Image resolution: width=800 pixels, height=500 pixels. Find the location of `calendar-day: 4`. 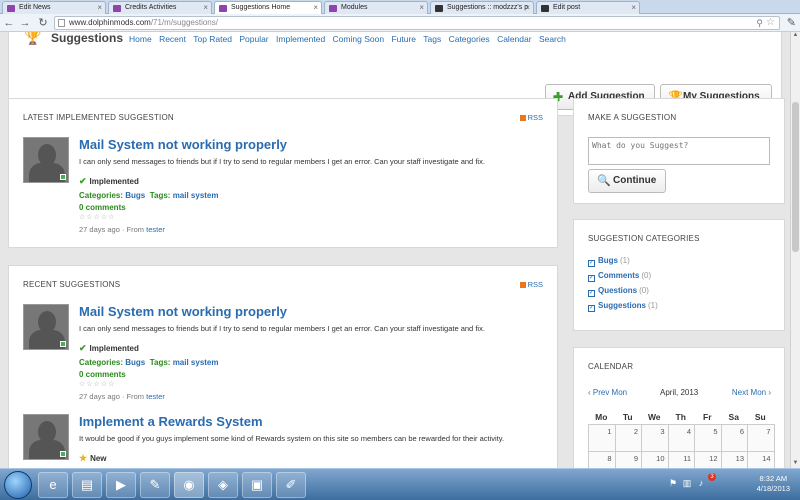

calendar-day: 4 is located at coordinates (681, 438).